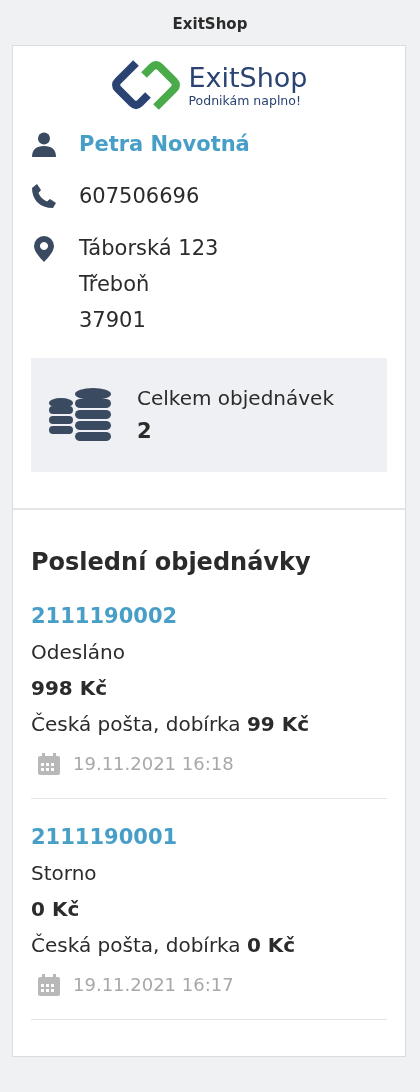 Image resolution: width=420 pixels, height=1092 pixels. I want to click on person-icon, so click(44, 144).